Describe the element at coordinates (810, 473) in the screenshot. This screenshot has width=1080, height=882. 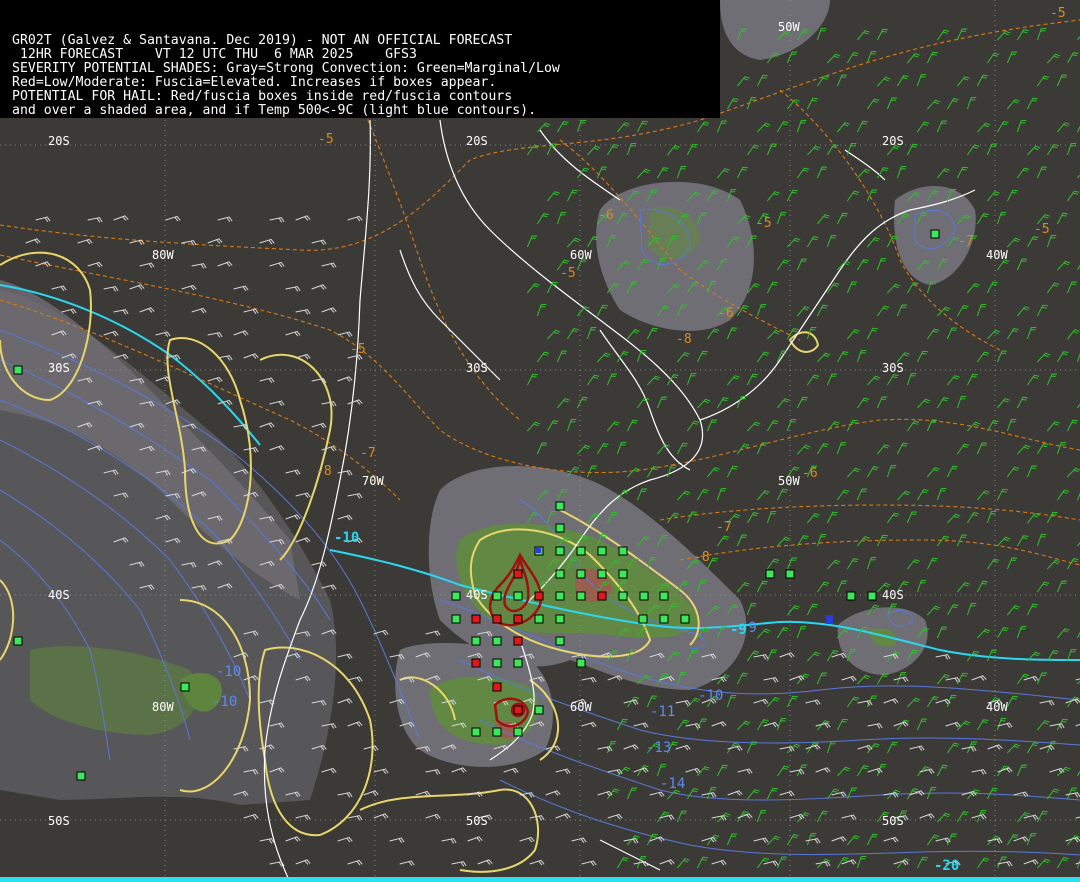
I see `temperature-label: -6` at that location.